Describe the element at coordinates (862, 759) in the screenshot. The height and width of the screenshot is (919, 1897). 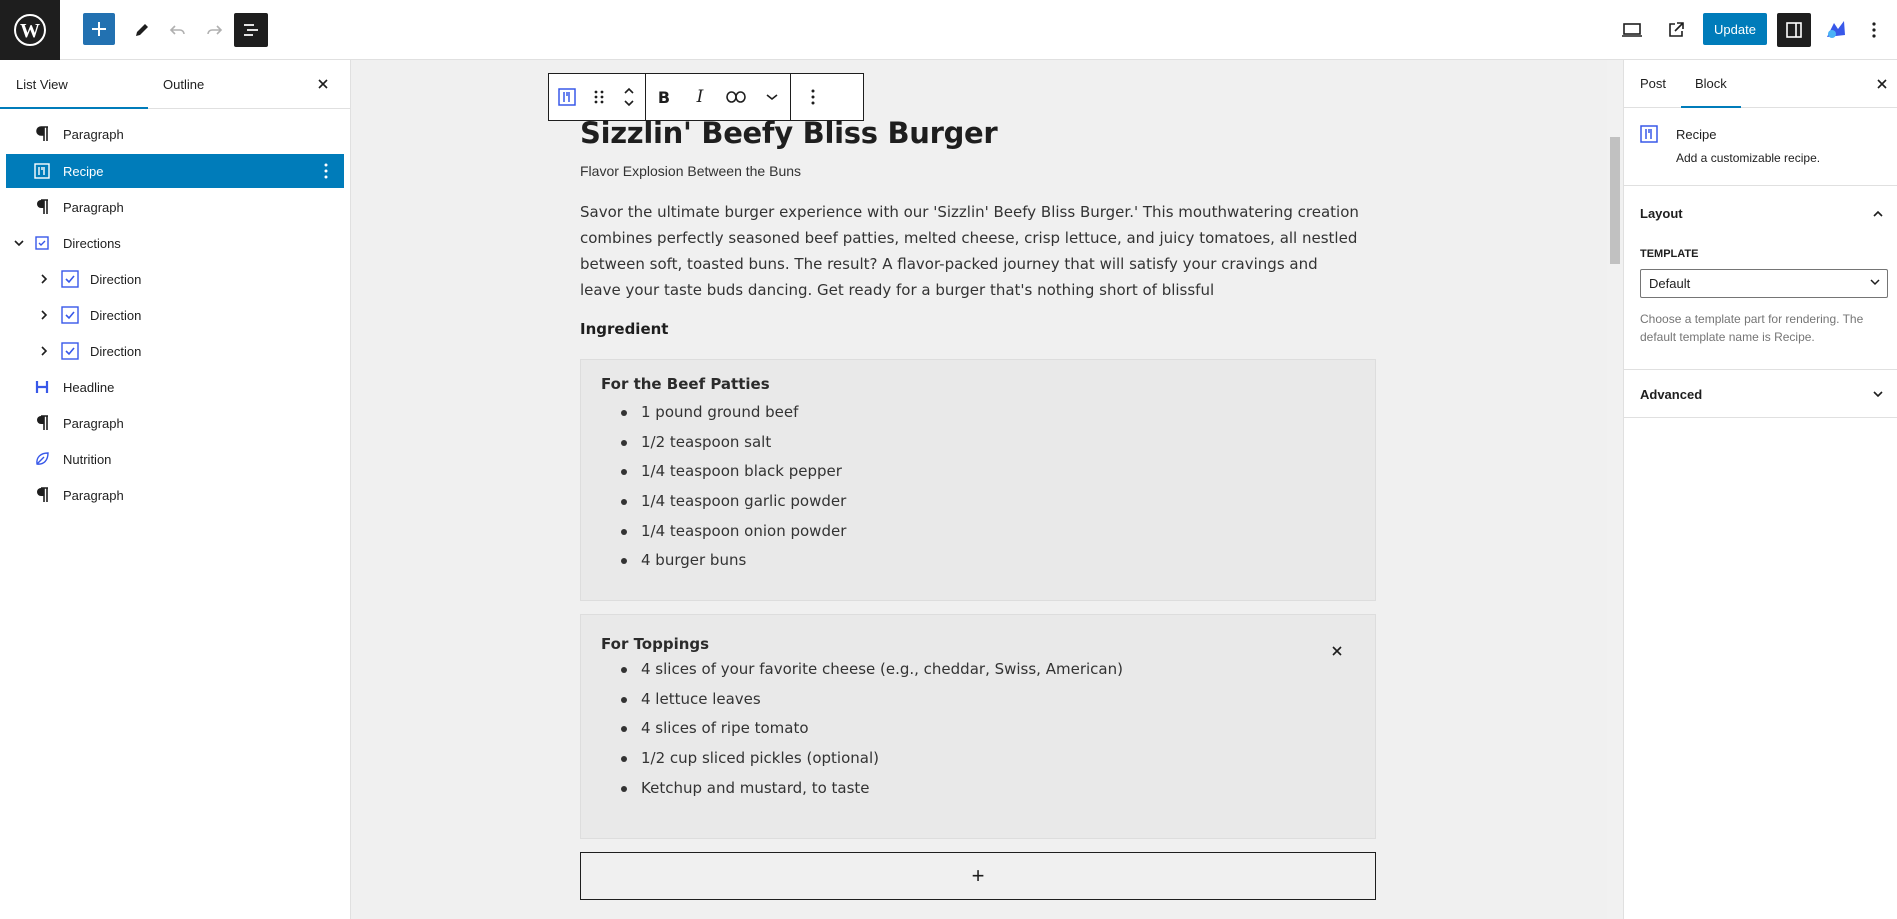
I see `list-item: 1/2 cup sliced pickles (optional)` at that location.